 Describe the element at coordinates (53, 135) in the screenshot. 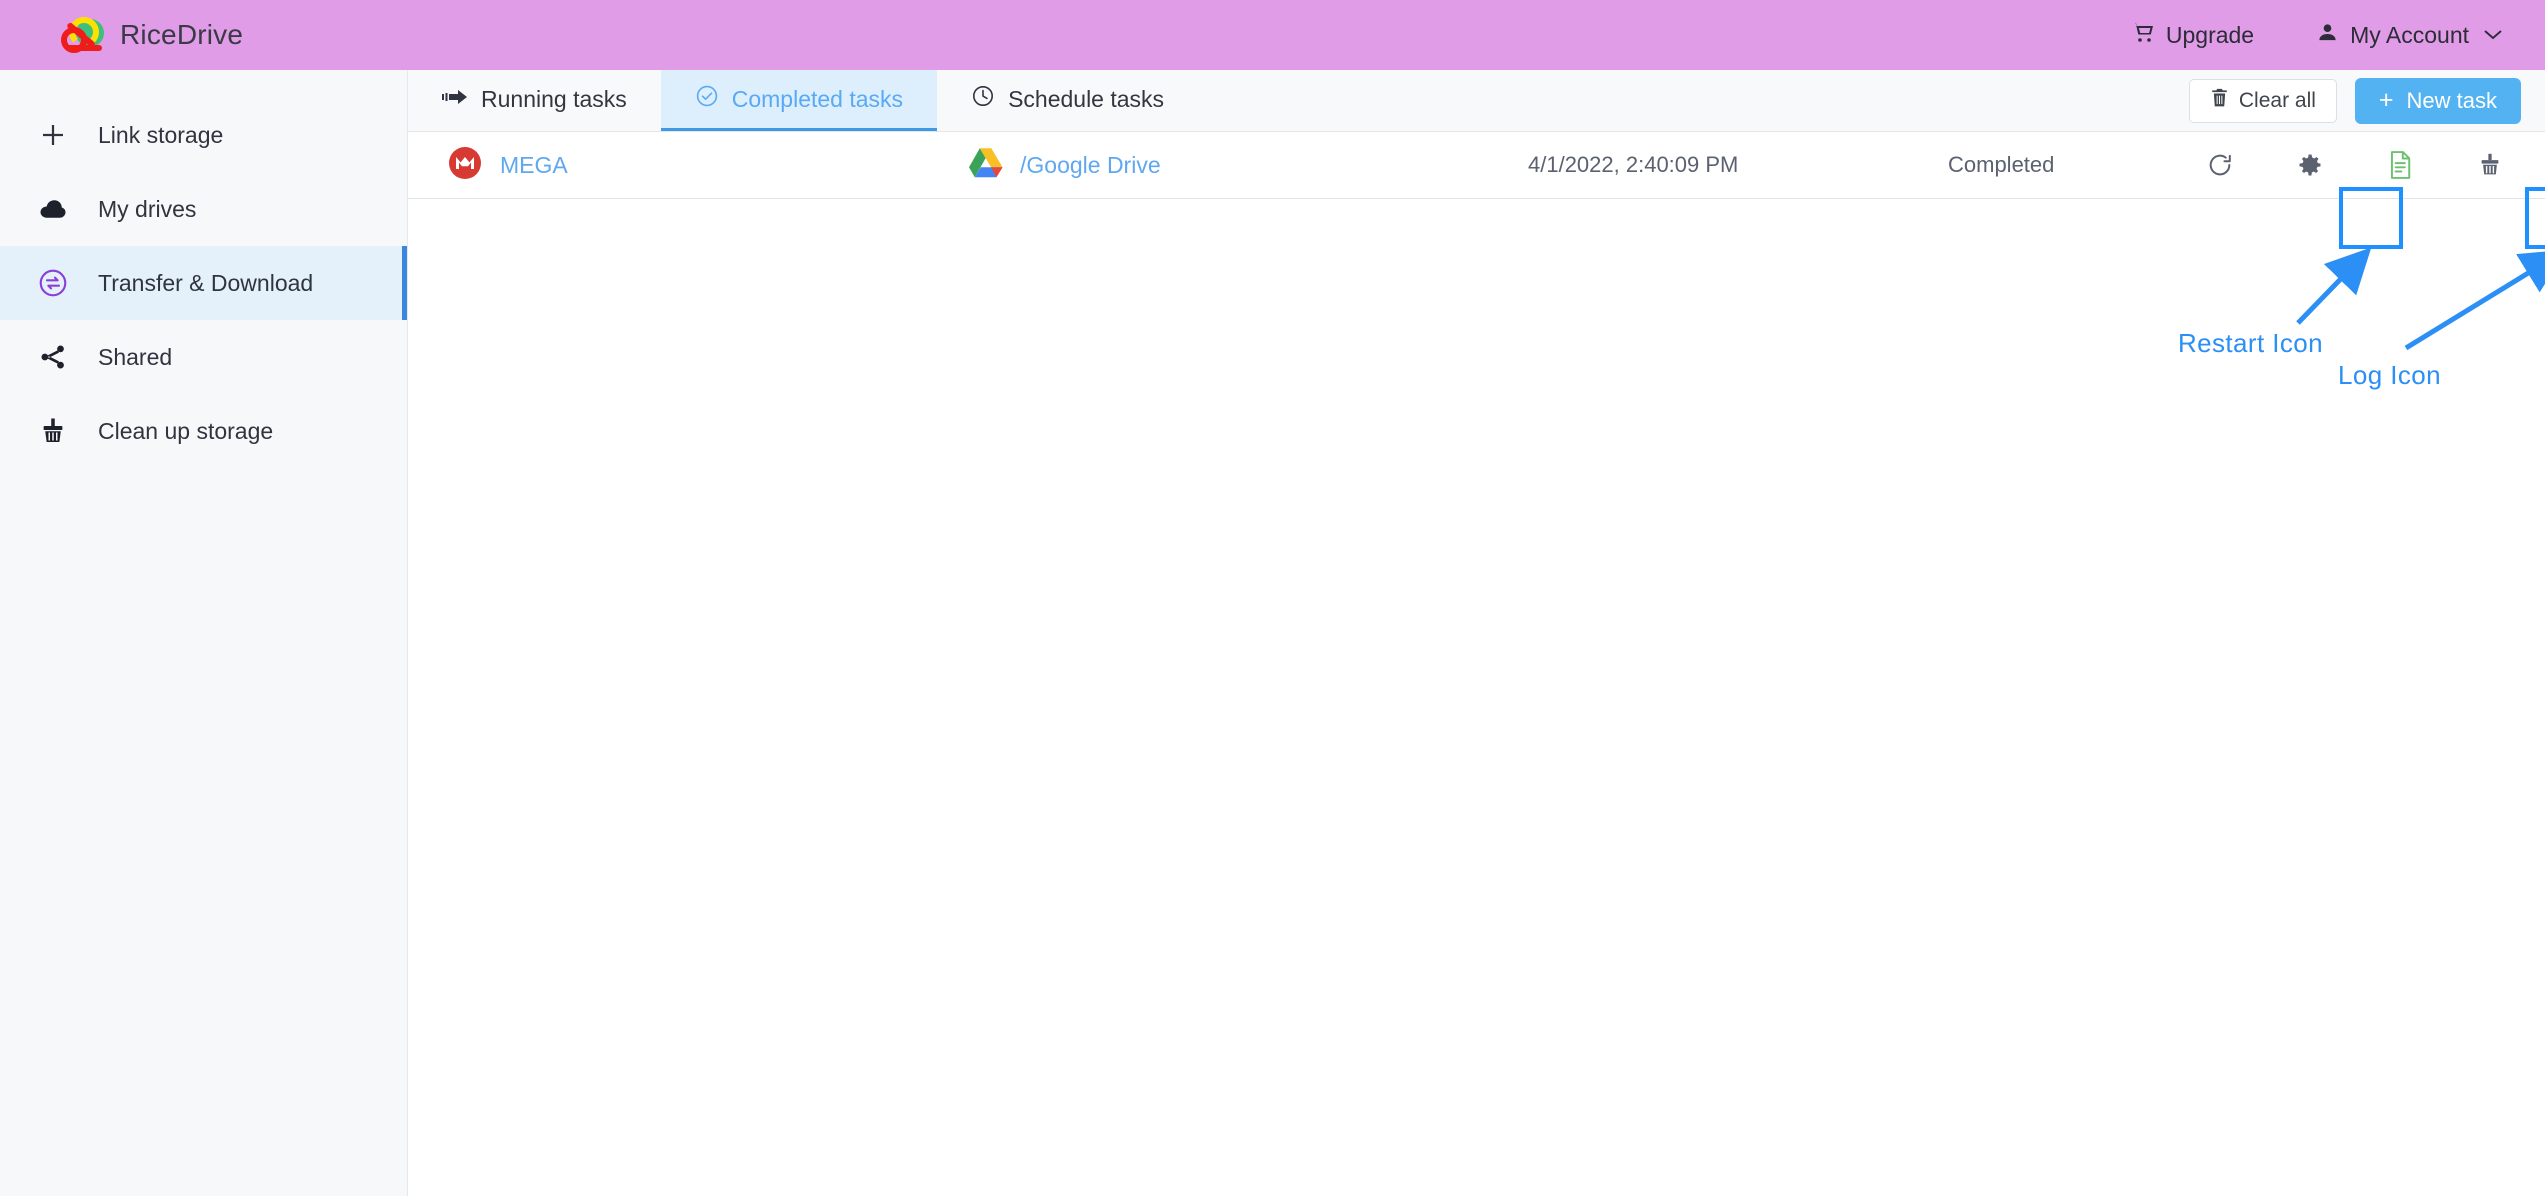

I see `plus-icon` at that location.